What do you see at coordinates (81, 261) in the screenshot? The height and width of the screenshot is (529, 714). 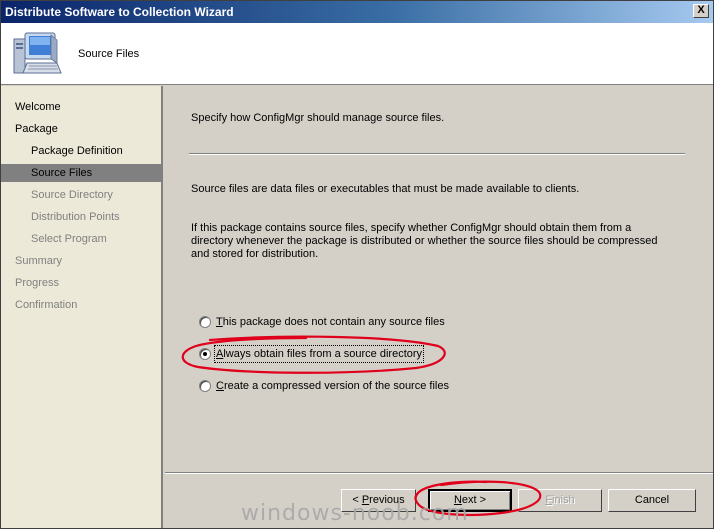 I see `step-summary: Summary` at bounding box center [81, 261].